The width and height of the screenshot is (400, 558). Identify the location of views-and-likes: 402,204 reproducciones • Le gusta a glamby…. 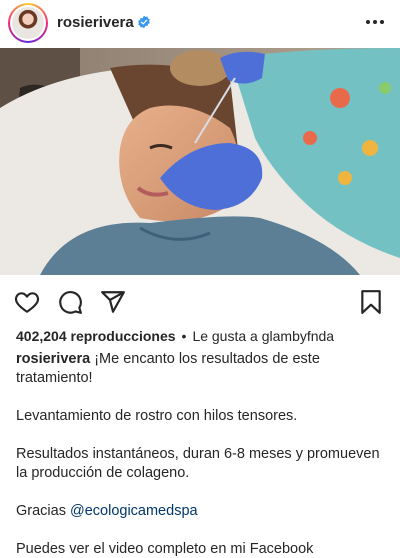
(175, 336).